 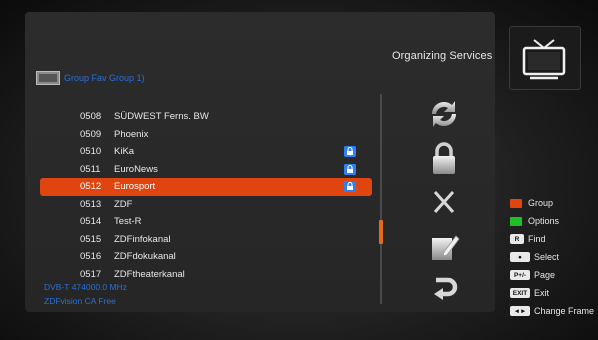 I want to click on channel-row: 0513 ZDF, so click(x=206, y=205).